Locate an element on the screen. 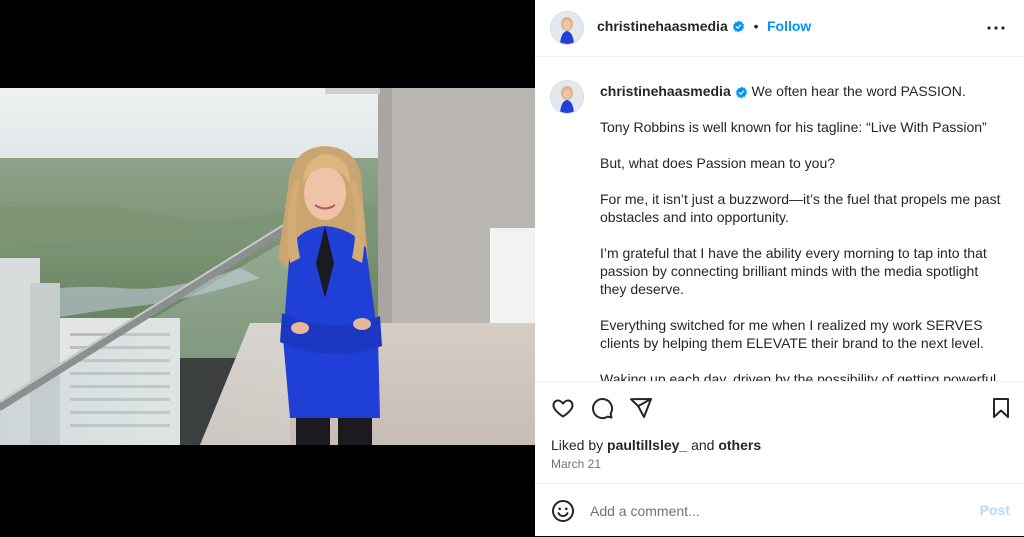  caption-username: christinehaasmedia is located at coordinates (665, 91).